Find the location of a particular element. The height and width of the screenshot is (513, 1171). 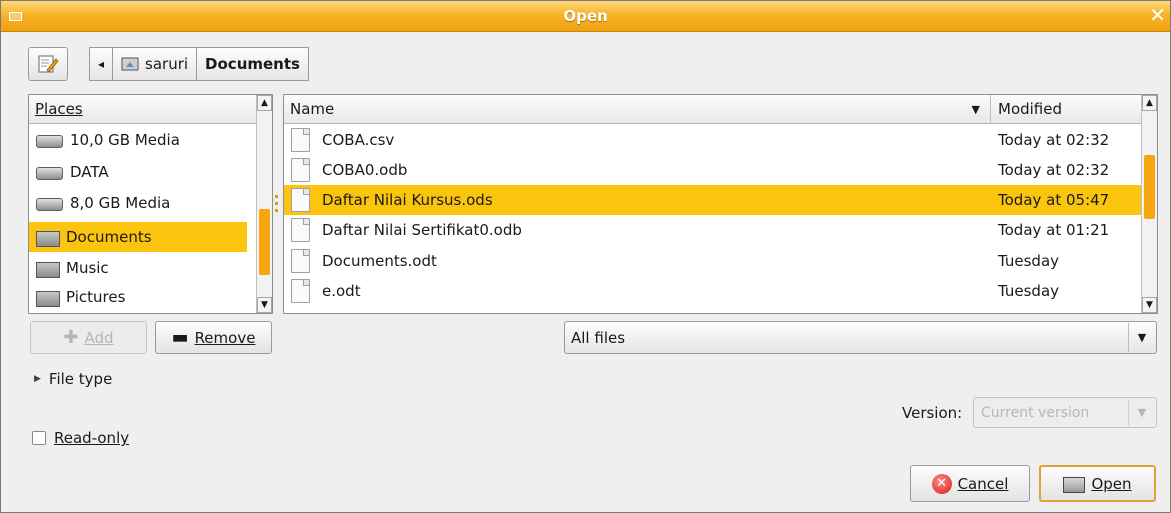

expander-triangle-icon: ▶ is located at coordinates (37, 379).